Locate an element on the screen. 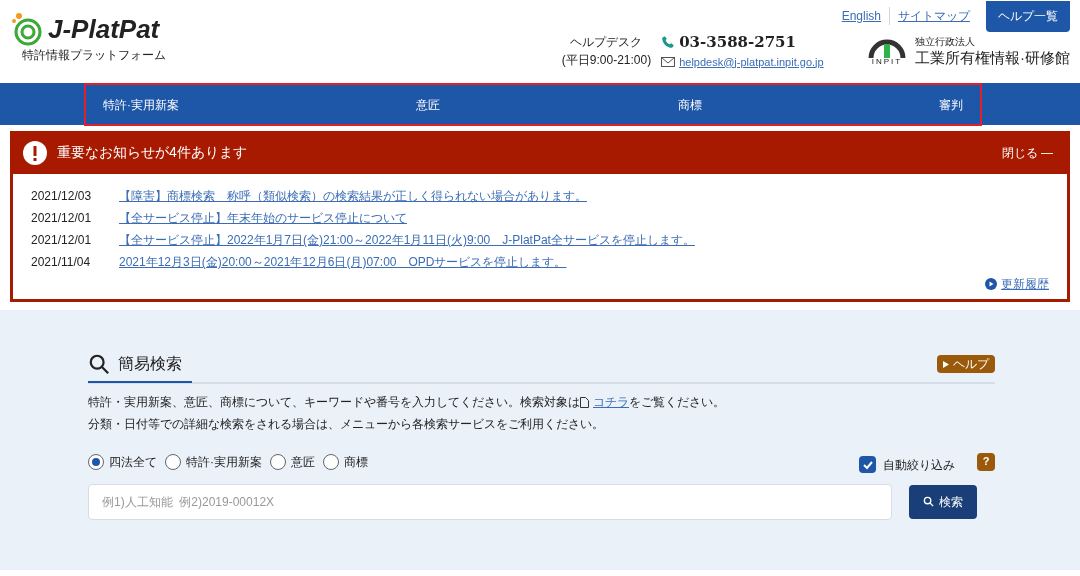 The height and width of the screenshot is (576, 1080). document-icon is located at coordinates (584, 403).